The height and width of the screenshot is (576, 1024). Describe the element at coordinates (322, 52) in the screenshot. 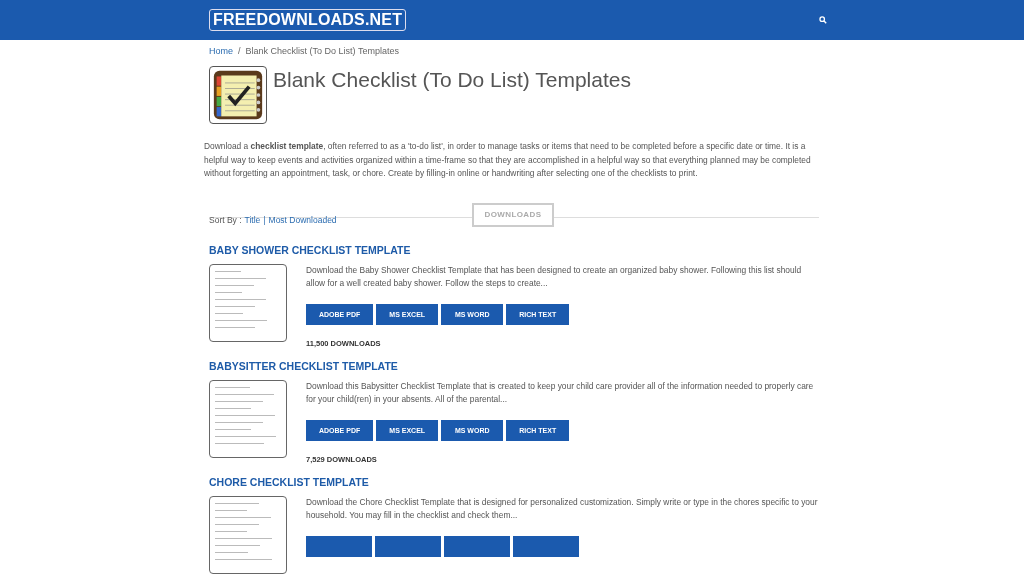

I see `breadcrumb-current: Blank Checklist (To Do List) Templates` at that location.